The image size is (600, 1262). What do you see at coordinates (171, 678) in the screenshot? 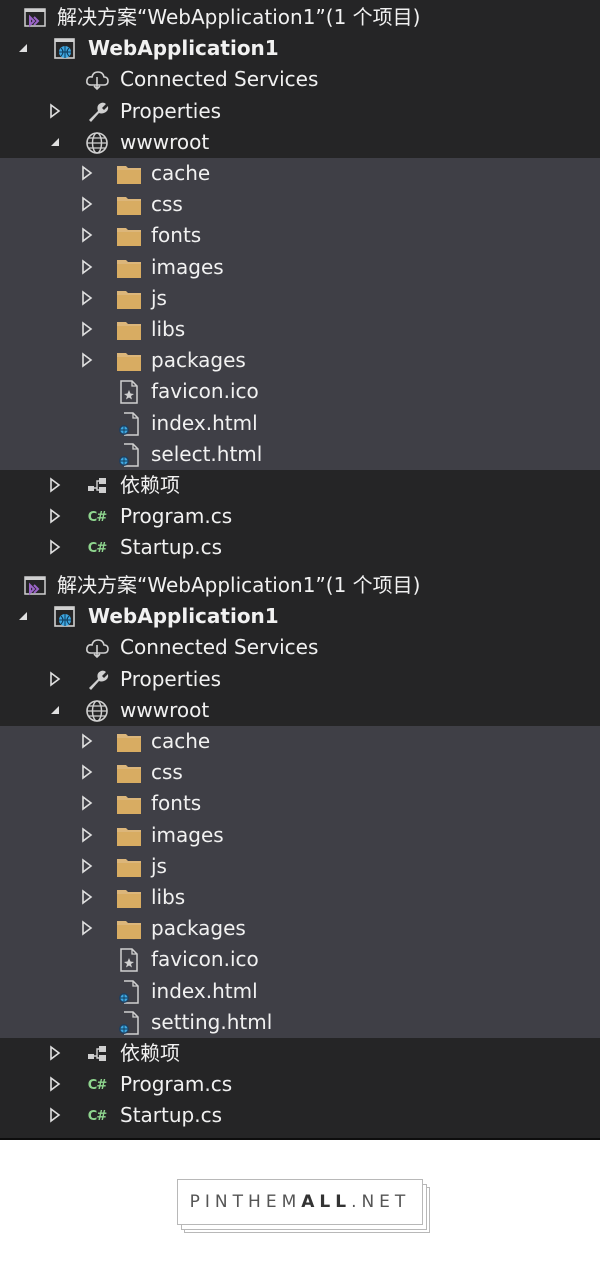
I see `properties-node-label: Properties` at bounding box center [171, 678].